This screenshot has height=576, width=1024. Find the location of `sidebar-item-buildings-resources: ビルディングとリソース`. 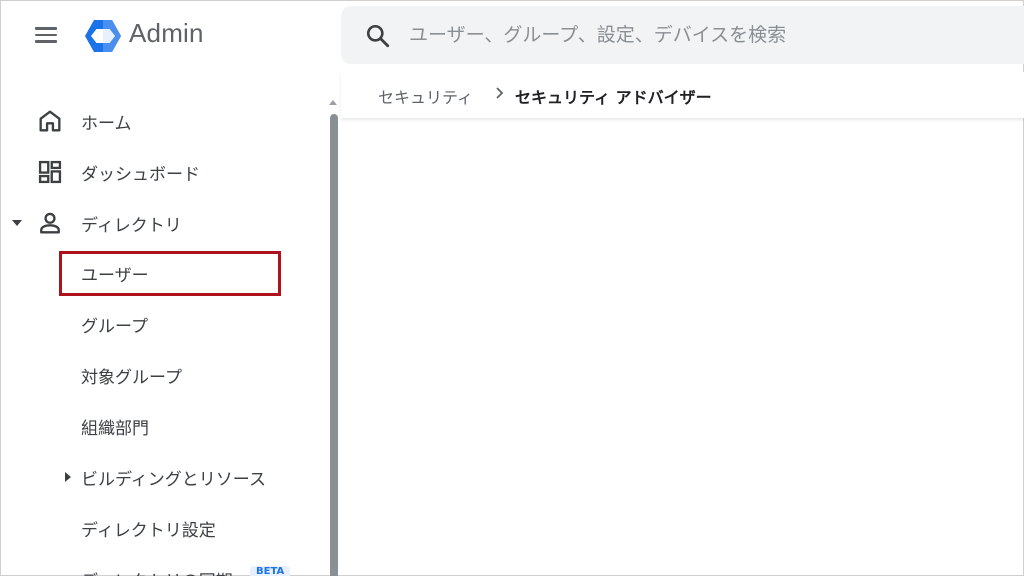

sidebar-item-buildings-resources: ビルディングとリソース is located at coordinates (160, 477).